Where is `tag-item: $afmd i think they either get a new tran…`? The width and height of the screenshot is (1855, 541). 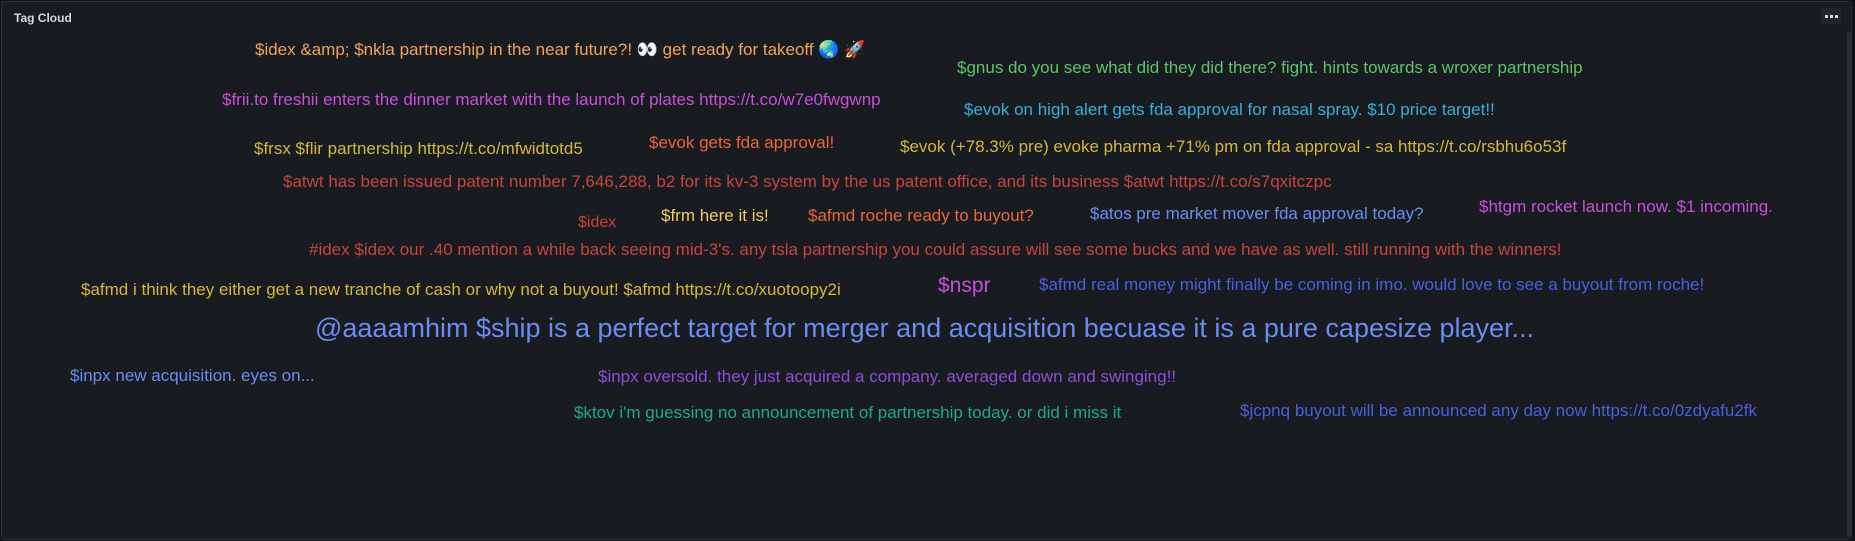 tag-item: $afmd i think they either get a new tran… is located at coordinates (461, 289).